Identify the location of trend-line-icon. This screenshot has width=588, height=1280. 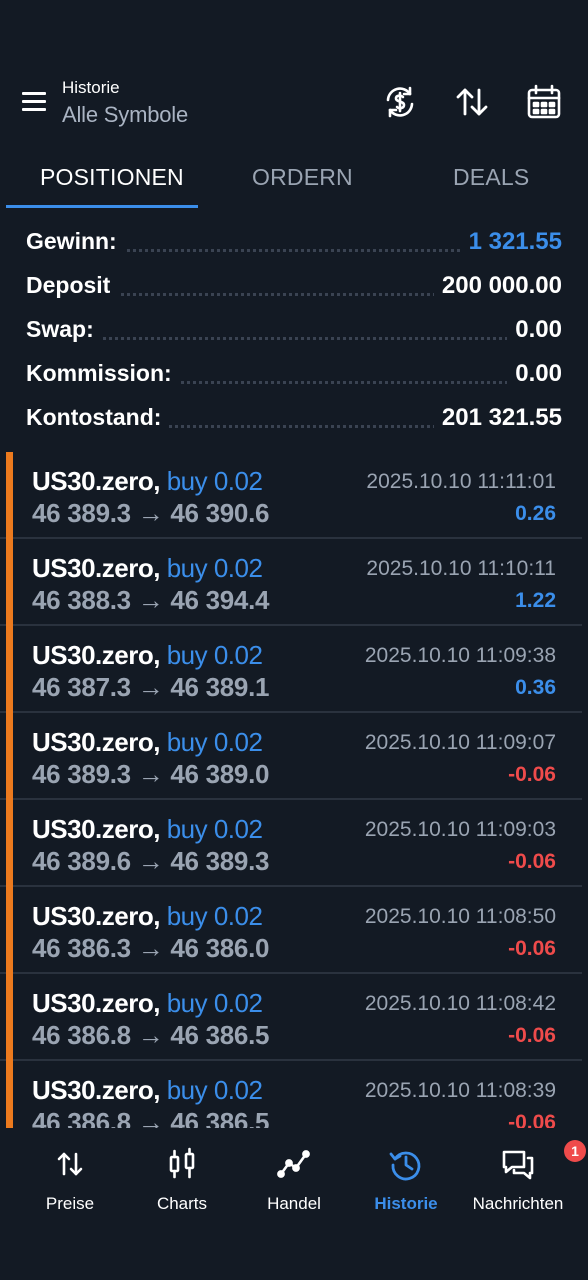
(294, 1164).